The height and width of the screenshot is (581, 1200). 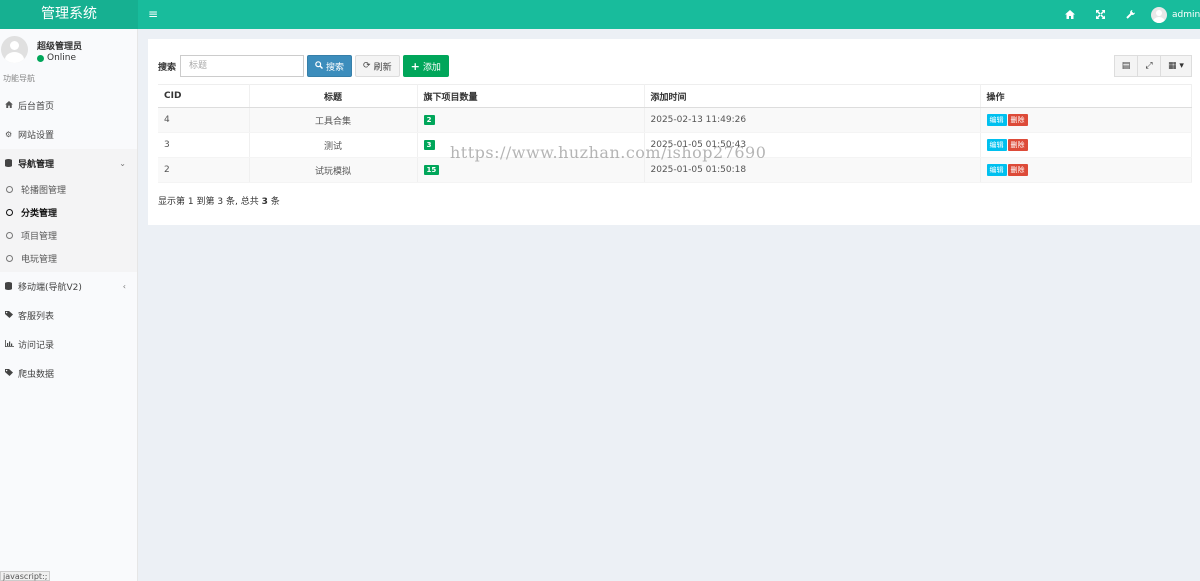 What do you see at coordinates (333, 120) in the screenshot?
I see `cell-title: 工具合集` at bounding box center [333, 120].